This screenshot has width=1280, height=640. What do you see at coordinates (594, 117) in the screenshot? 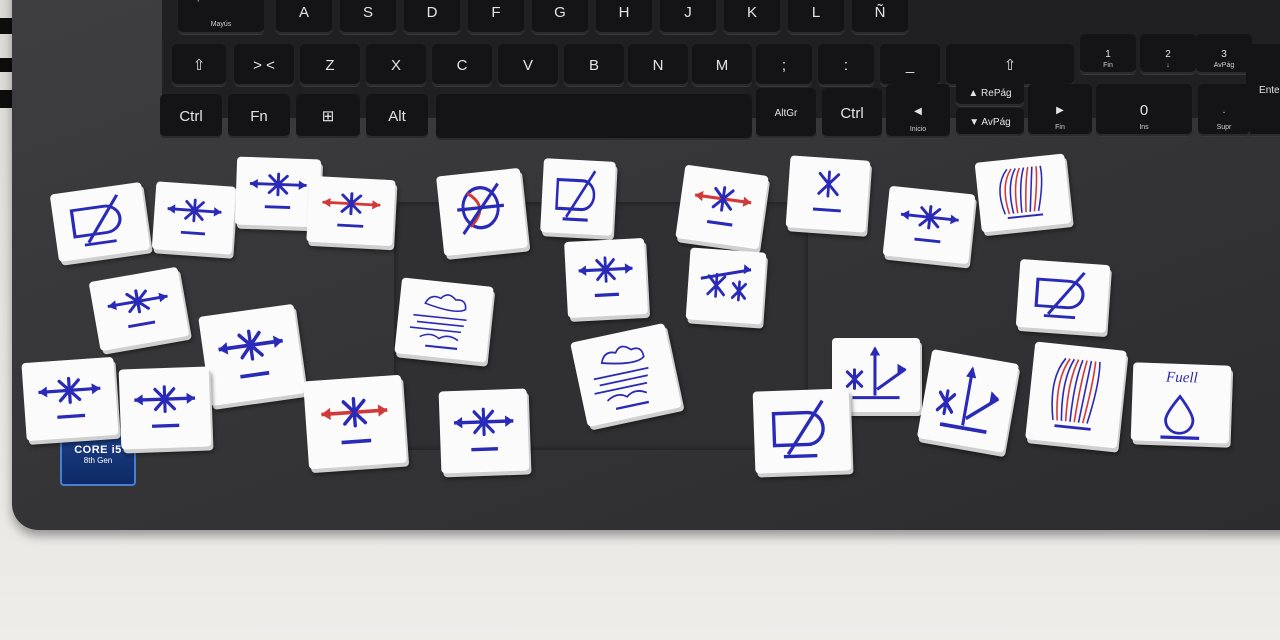
I see `space-key` at bounding box center [594, 117].